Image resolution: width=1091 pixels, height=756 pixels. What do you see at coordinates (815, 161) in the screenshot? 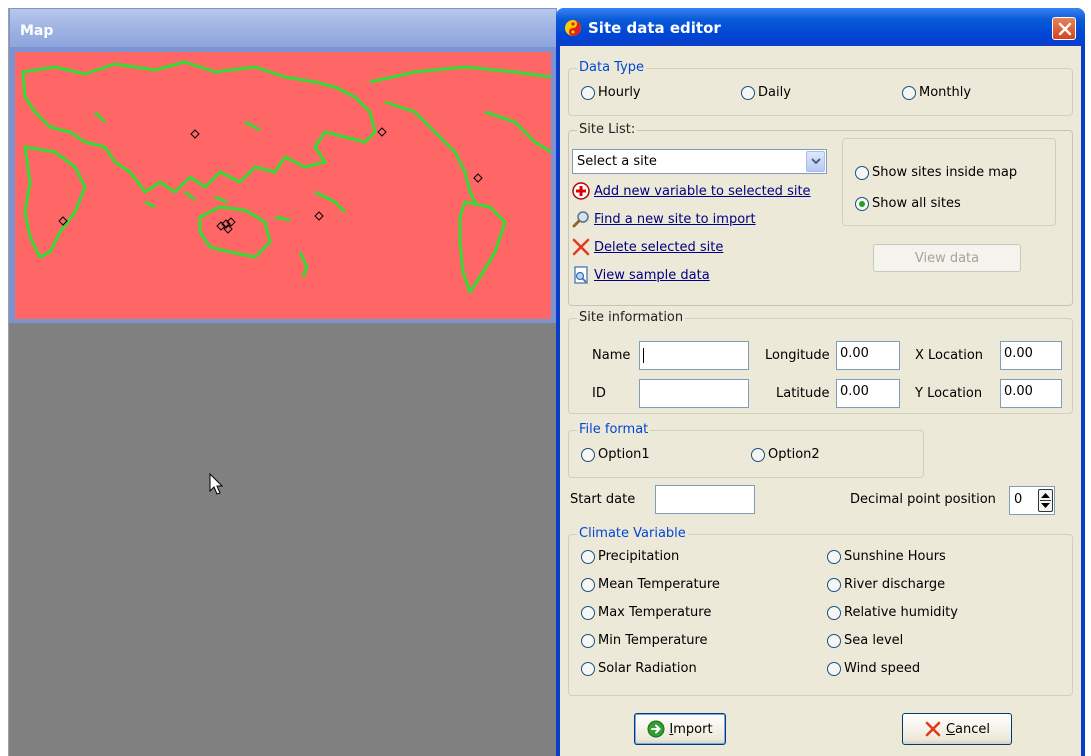
I see `dropdown-button` at bounding box center [815, 161].